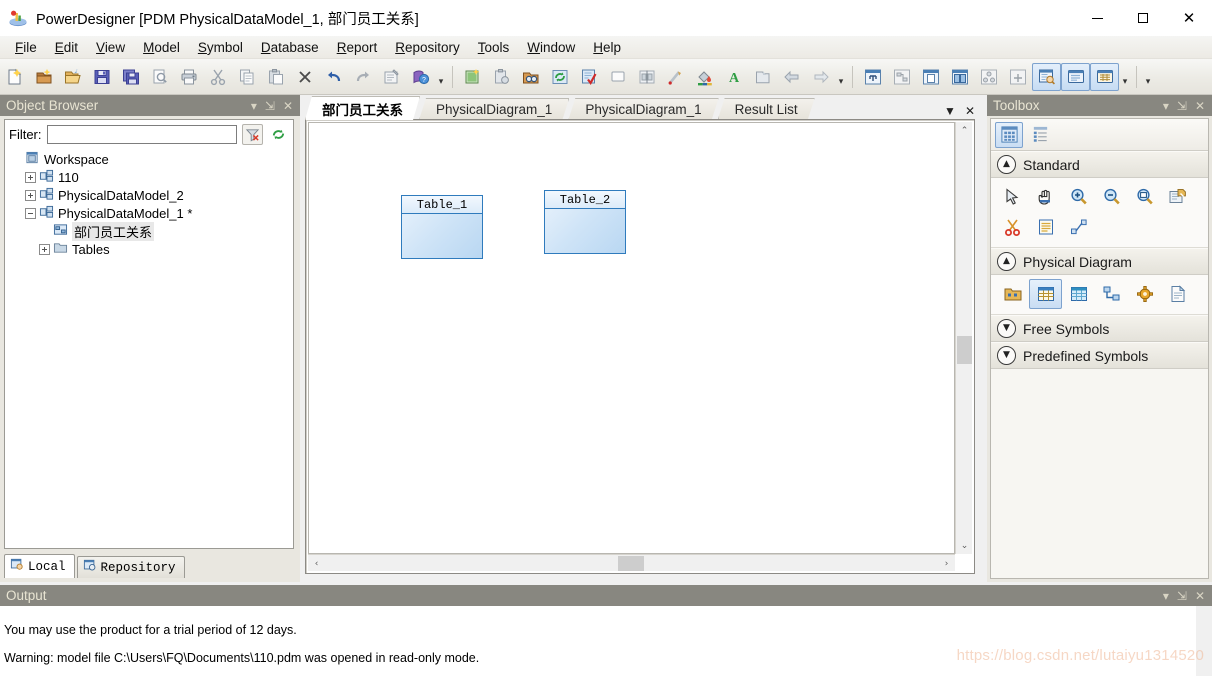 This screenshot has width=1212, height=676. I want to click on print-preview-icon, so click(159, 77).